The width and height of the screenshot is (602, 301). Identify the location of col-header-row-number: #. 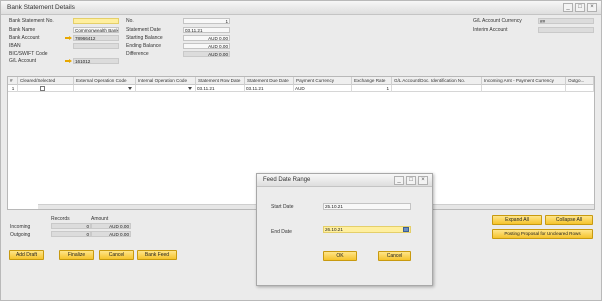
(13, 81).